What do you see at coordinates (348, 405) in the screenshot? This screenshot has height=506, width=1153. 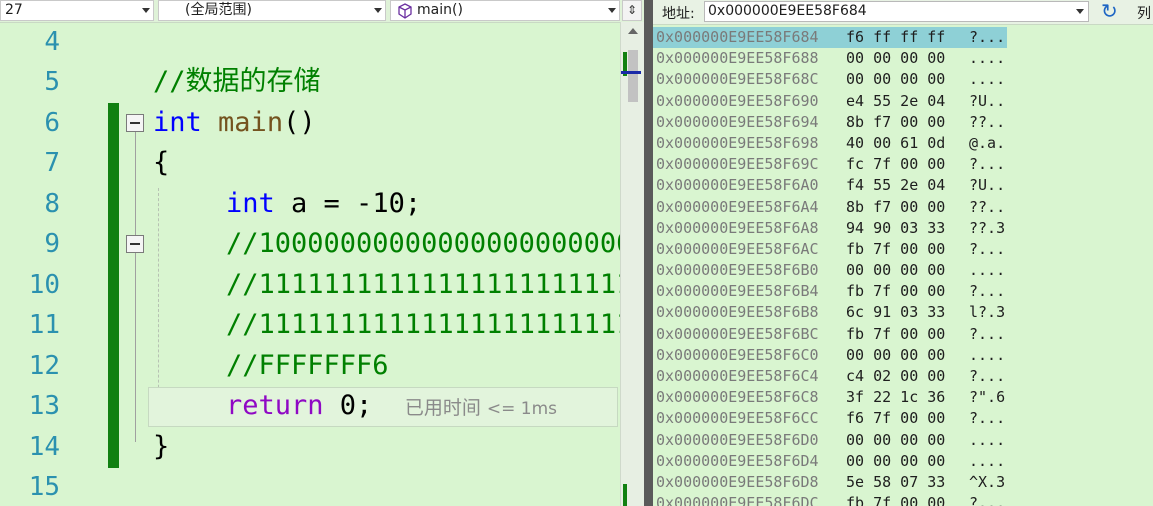 I see `statement: 0;` at bounding box center [348, 405].